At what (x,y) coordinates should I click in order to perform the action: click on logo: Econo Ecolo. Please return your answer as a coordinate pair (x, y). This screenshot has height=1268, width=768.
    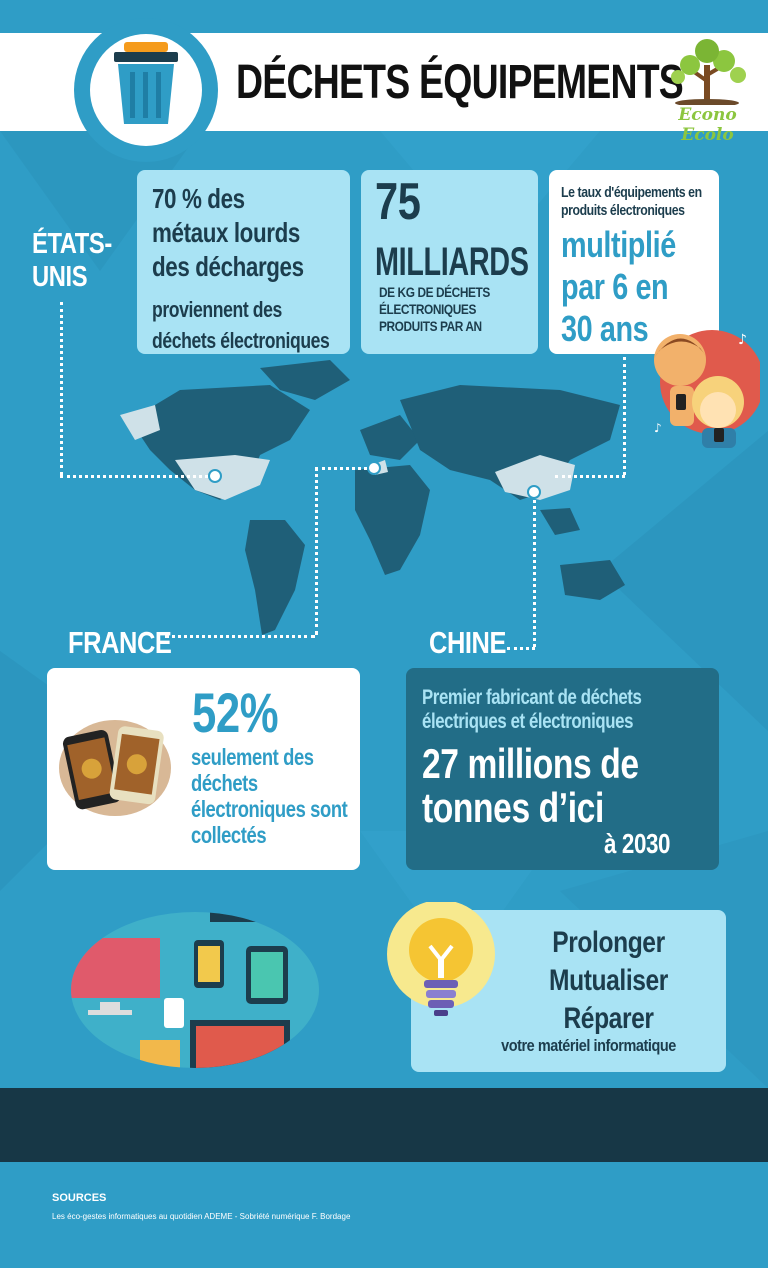
    Looking at the image, I should click on (707, 90).